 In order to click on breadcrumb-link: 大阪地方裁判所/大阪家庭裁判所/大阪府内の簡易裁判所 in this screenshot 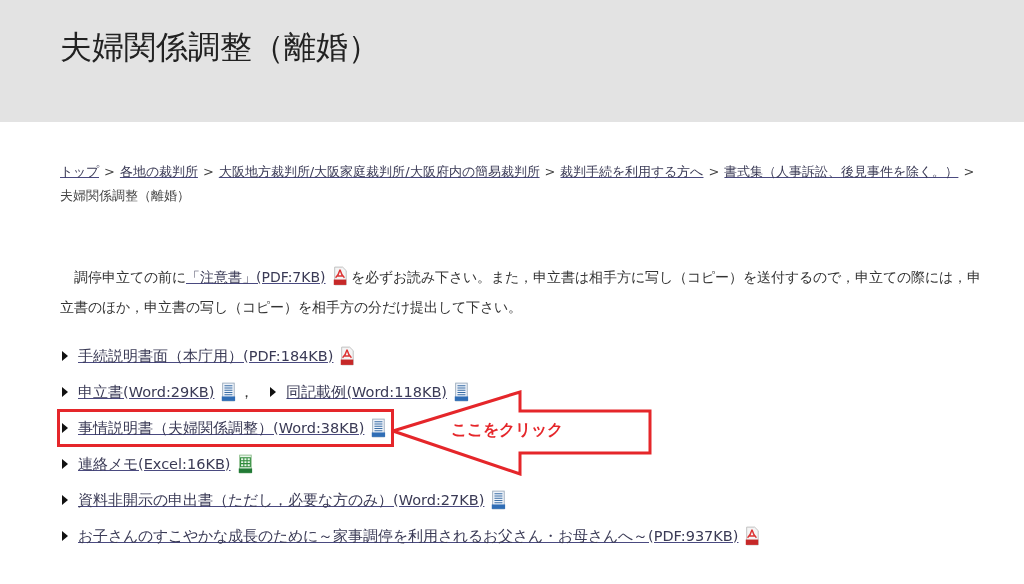, I will do `click(379, 171)`.